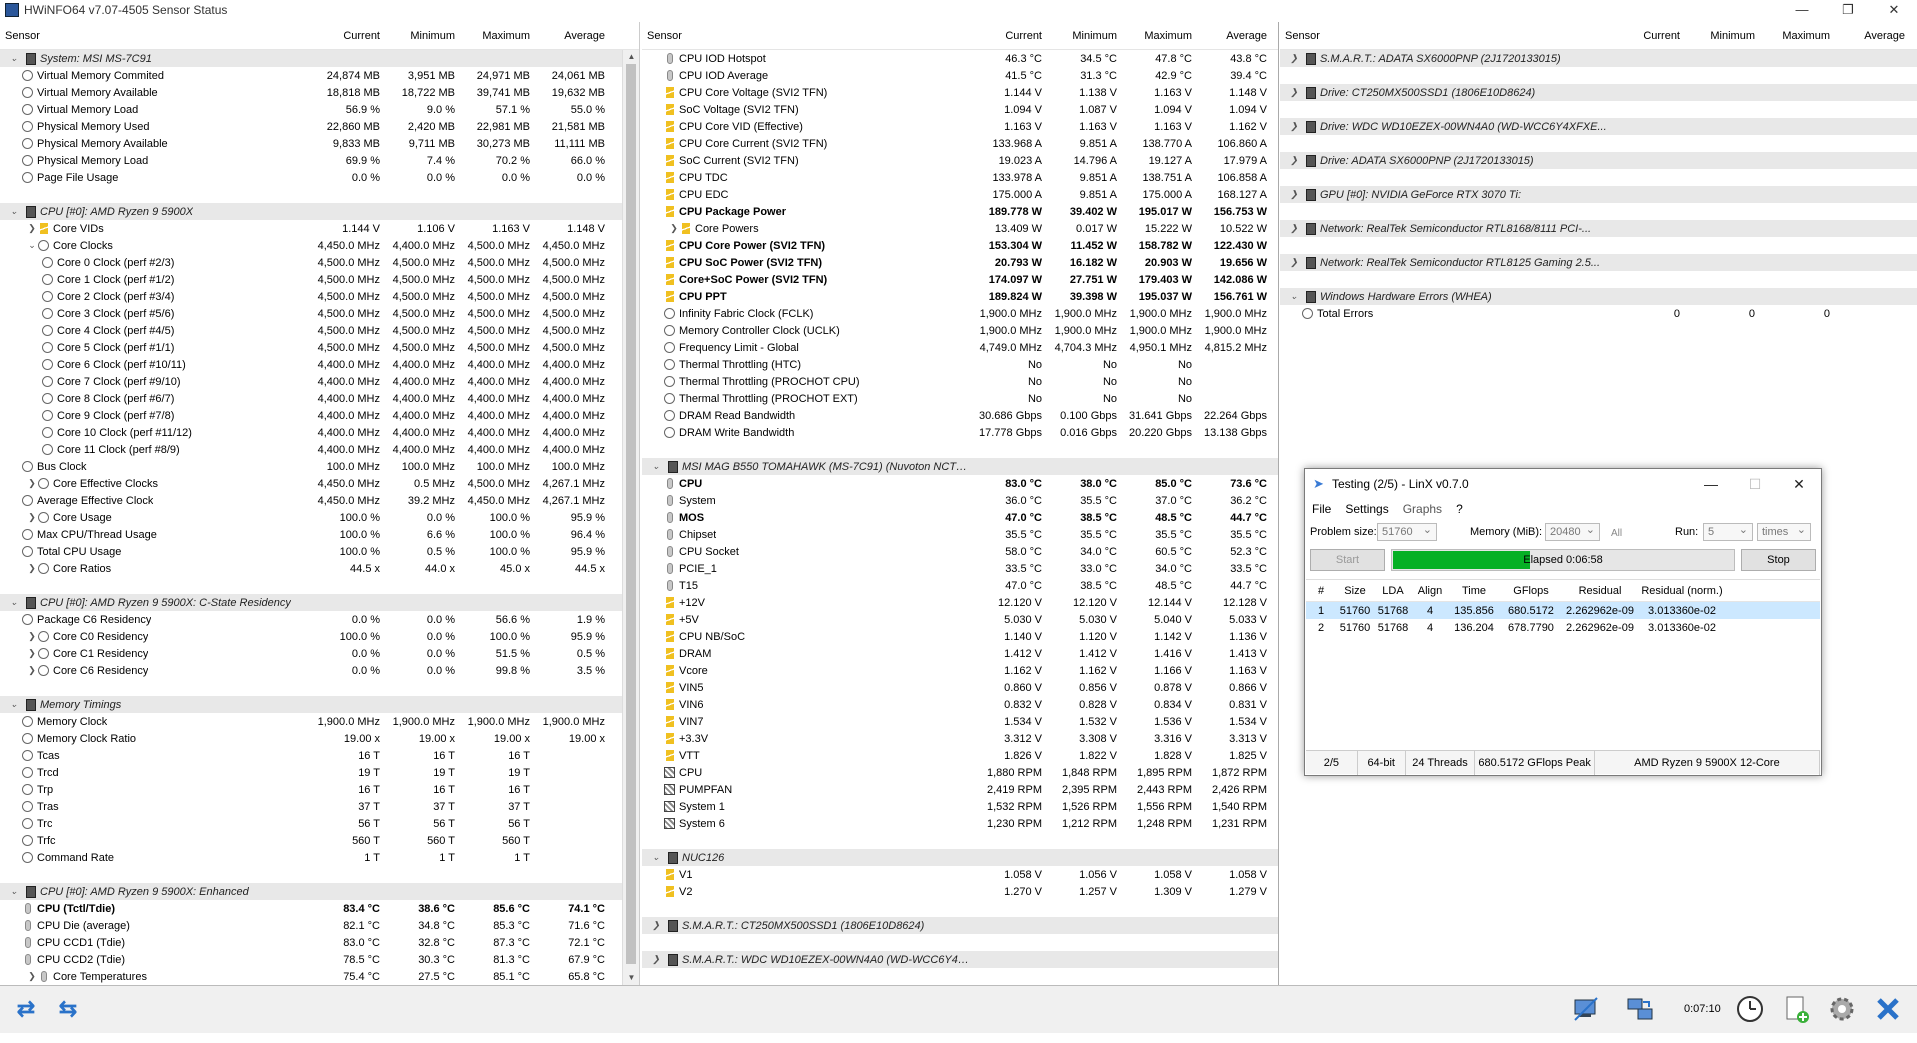  I want to click on sensor-row-12v: +12V 12.120 V 12.120 V 12.144 V 12.128 V, so click(960, 602).